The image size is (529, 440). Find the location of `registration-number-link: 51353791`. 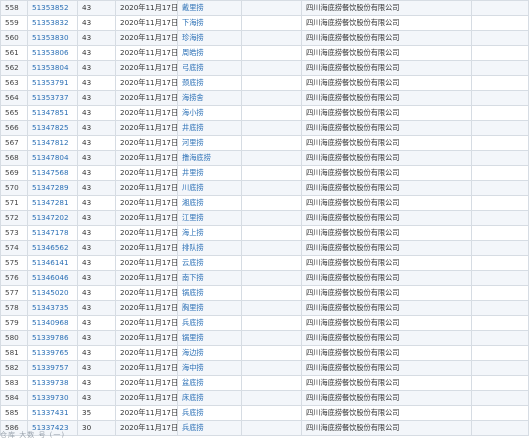

registration-number-link: 51353791 is located at coordinates (52, 83).